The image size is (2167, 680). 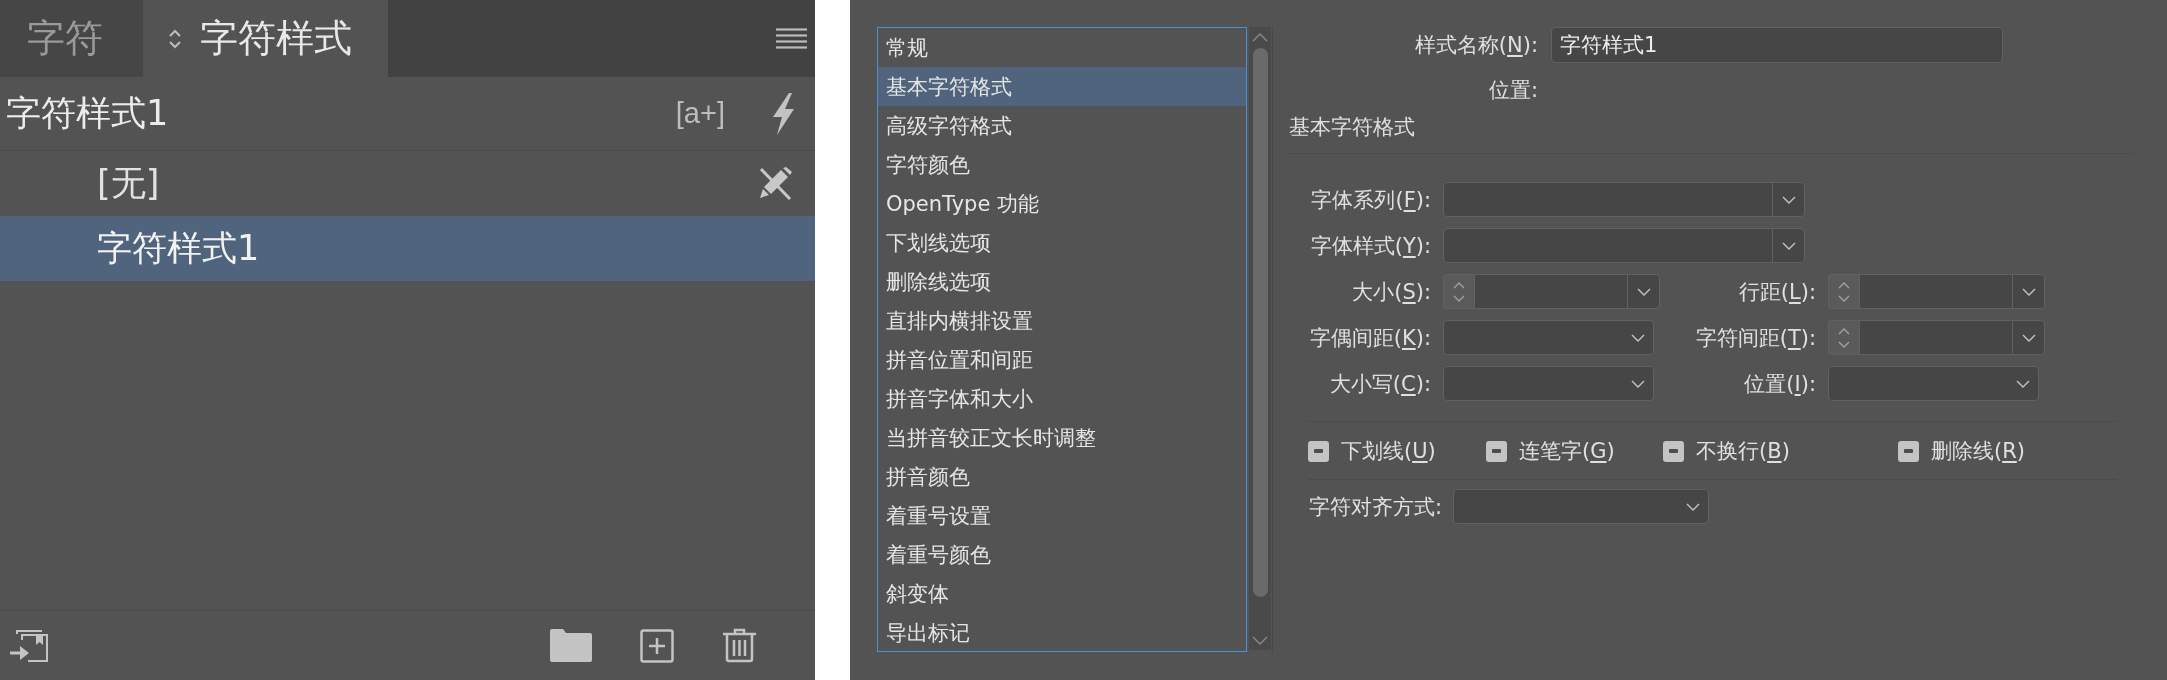 What do you see at coordinates (1062, 164) in the screenshot?
I see `category-list-item: 字符颜色` at bounding box center [1062, 164].